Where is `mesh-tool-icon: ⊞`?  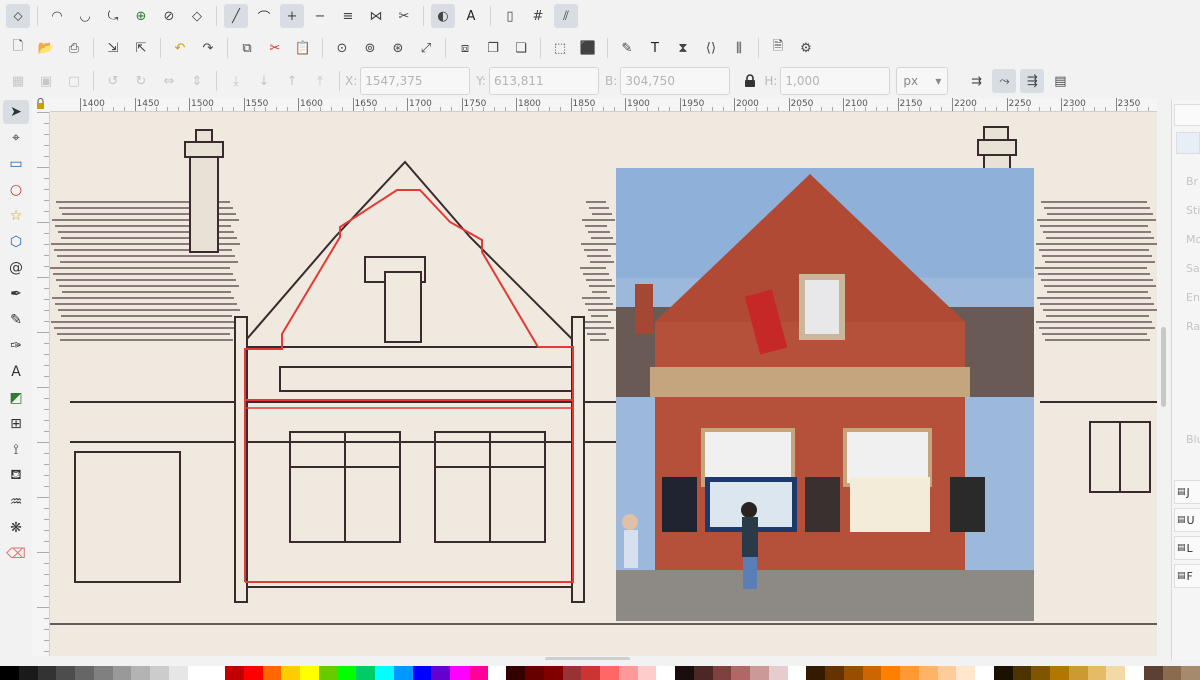 mesh-tool-icon: ⊞ is located at coordinates (16, 424).